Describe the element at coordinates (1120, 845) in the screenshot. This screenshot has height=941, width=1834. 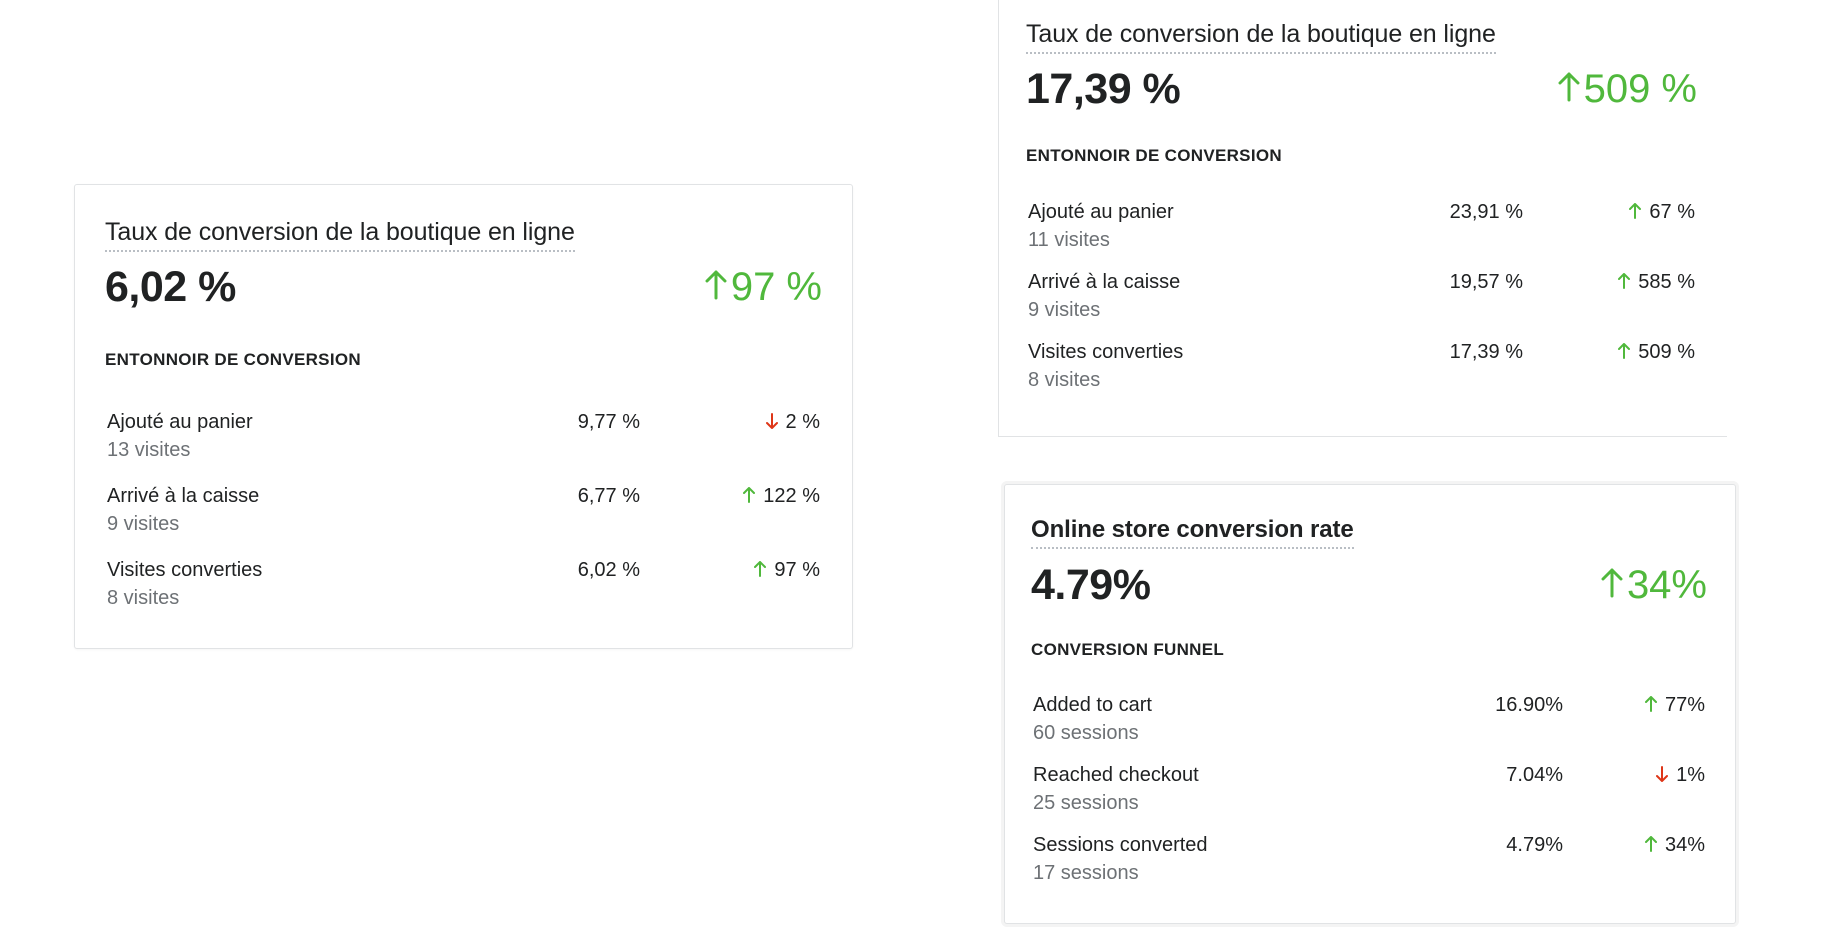
I see `row-label: Sessions converted` at that location.